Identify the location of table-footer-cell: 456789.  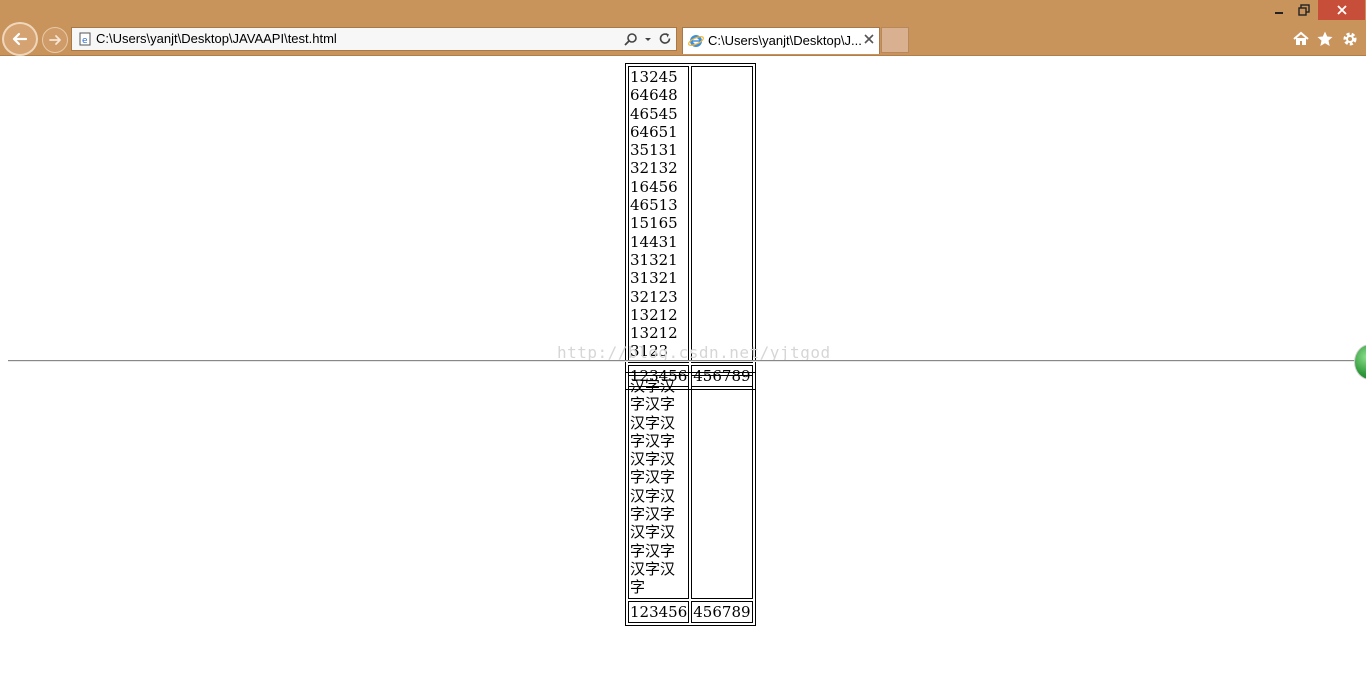
(722, 611).